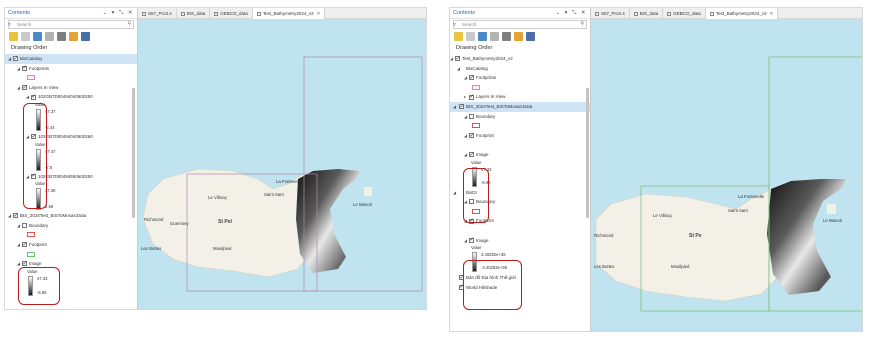  I want to click on place-label: Guernsey, so click(179, 223).